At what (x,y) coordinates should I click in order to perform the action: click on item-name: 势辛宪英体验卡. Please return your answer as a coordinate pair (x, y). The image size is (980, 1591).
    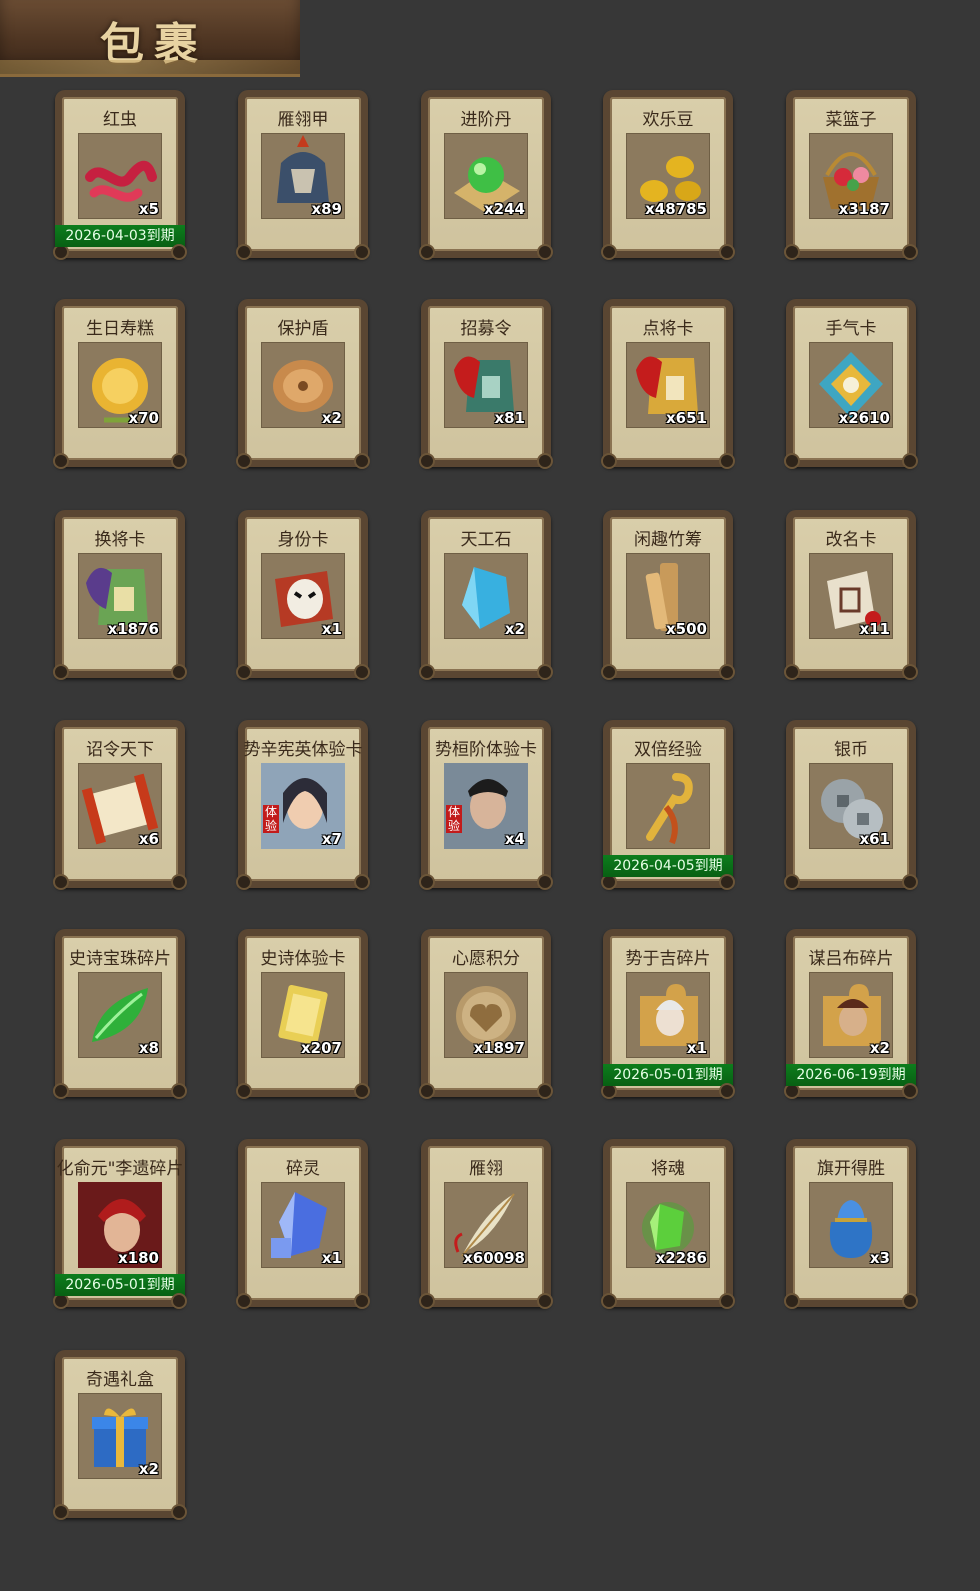
    Looking at the image, I should click on (303, 750).